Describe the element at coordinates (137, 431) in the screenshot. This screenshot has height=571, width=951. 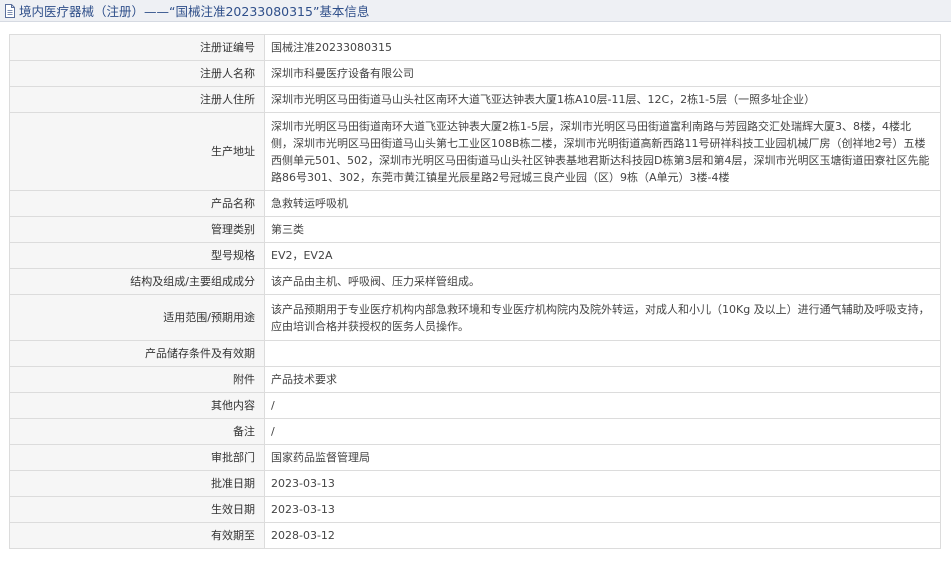
I see `row-label: 备注` at that location.